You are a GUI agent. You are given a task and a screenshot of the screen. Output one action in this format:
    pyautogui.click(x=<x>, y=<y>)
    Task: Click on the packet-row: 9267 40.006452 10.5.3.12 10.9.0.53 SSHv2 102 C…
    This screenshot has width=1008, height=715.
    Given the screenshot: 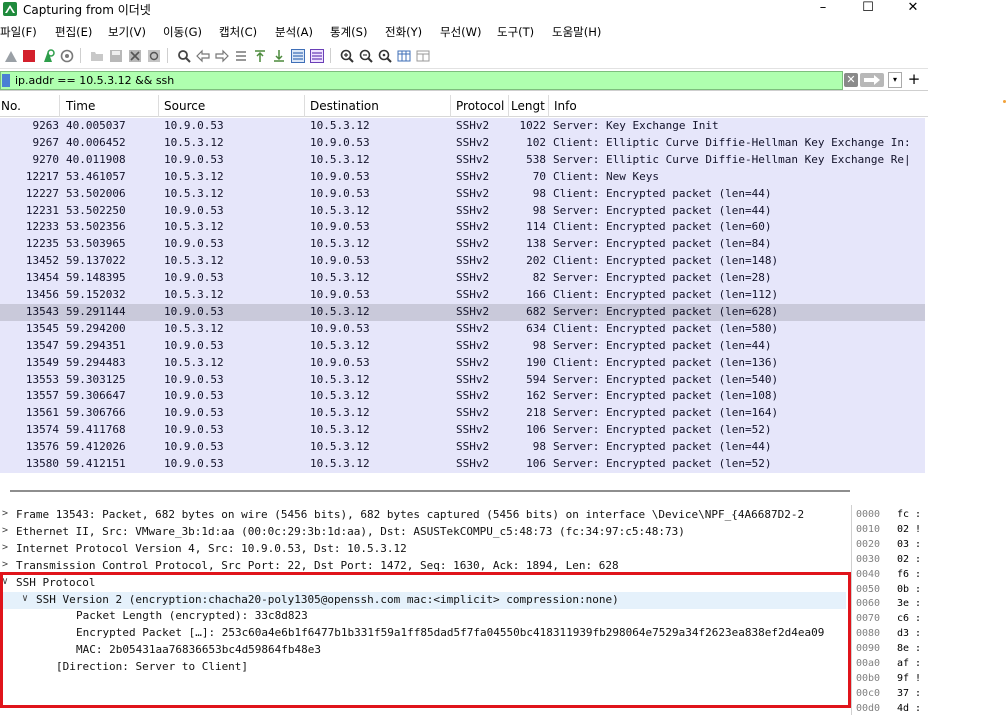 What is the action you would take?
    pyautogui.click(x=462, y=143)
    